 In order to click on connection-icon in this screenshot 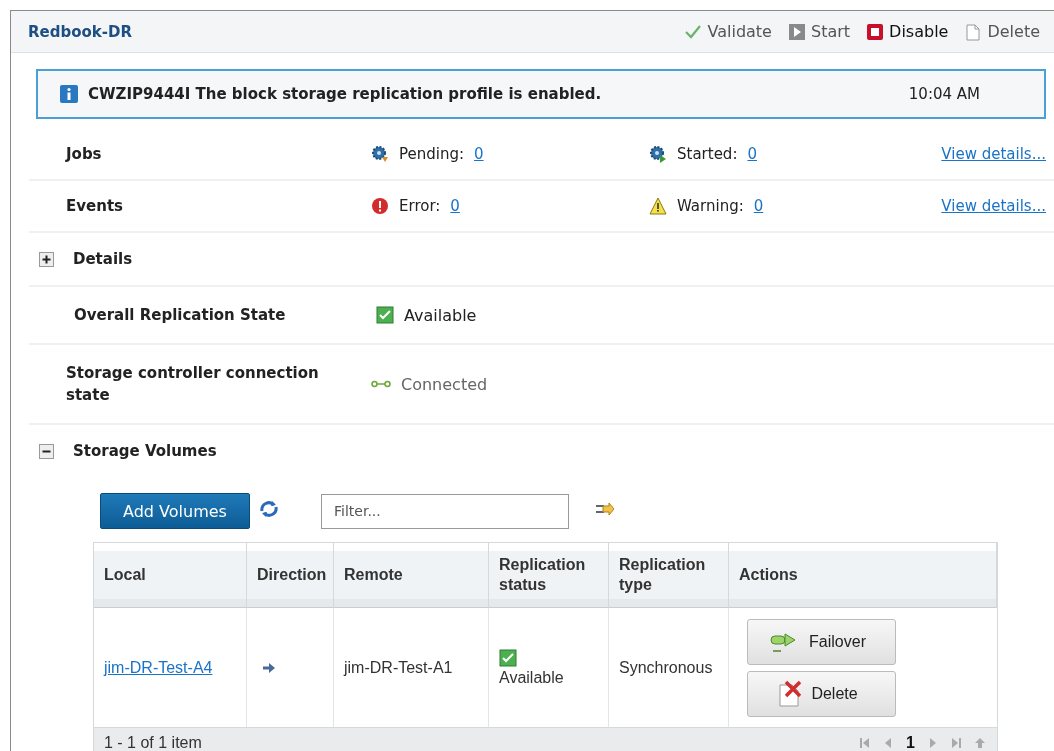, I will do `click(381, 384)`.